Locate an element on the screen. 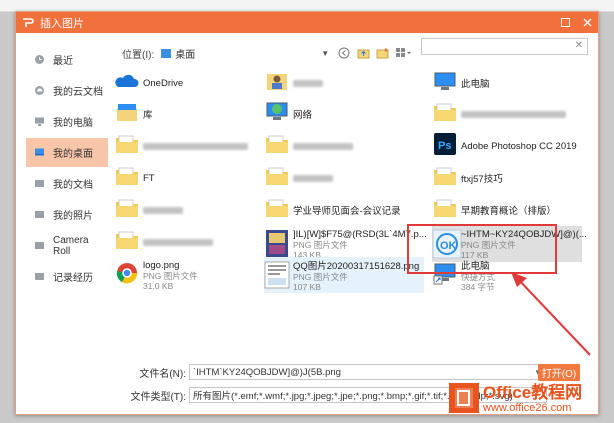  view-grid-icon is located at coordinates (404, 52).